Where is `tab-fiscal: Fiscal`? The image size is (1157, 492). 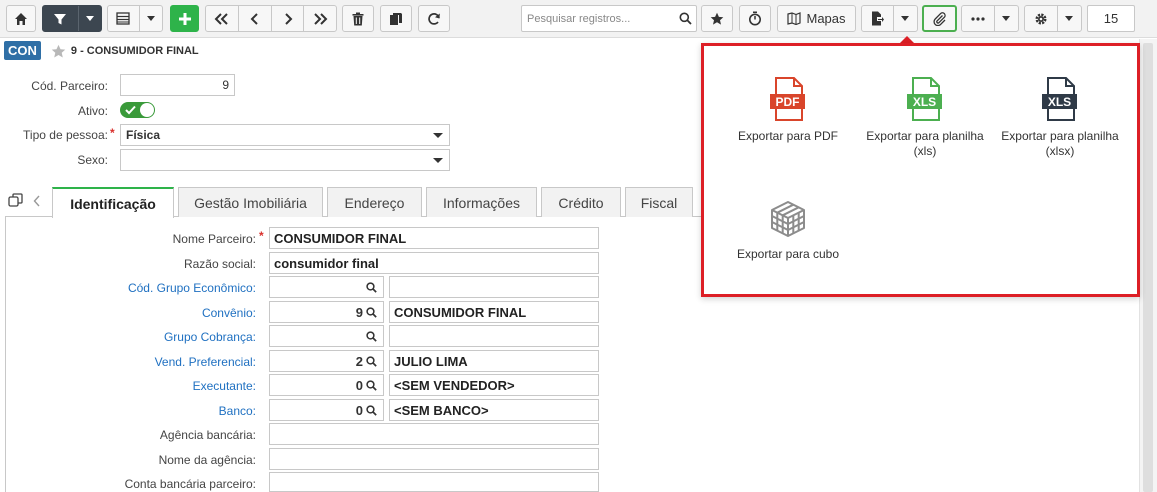 tab-fiscal: Fiscal is located at coordinates (659, 202).